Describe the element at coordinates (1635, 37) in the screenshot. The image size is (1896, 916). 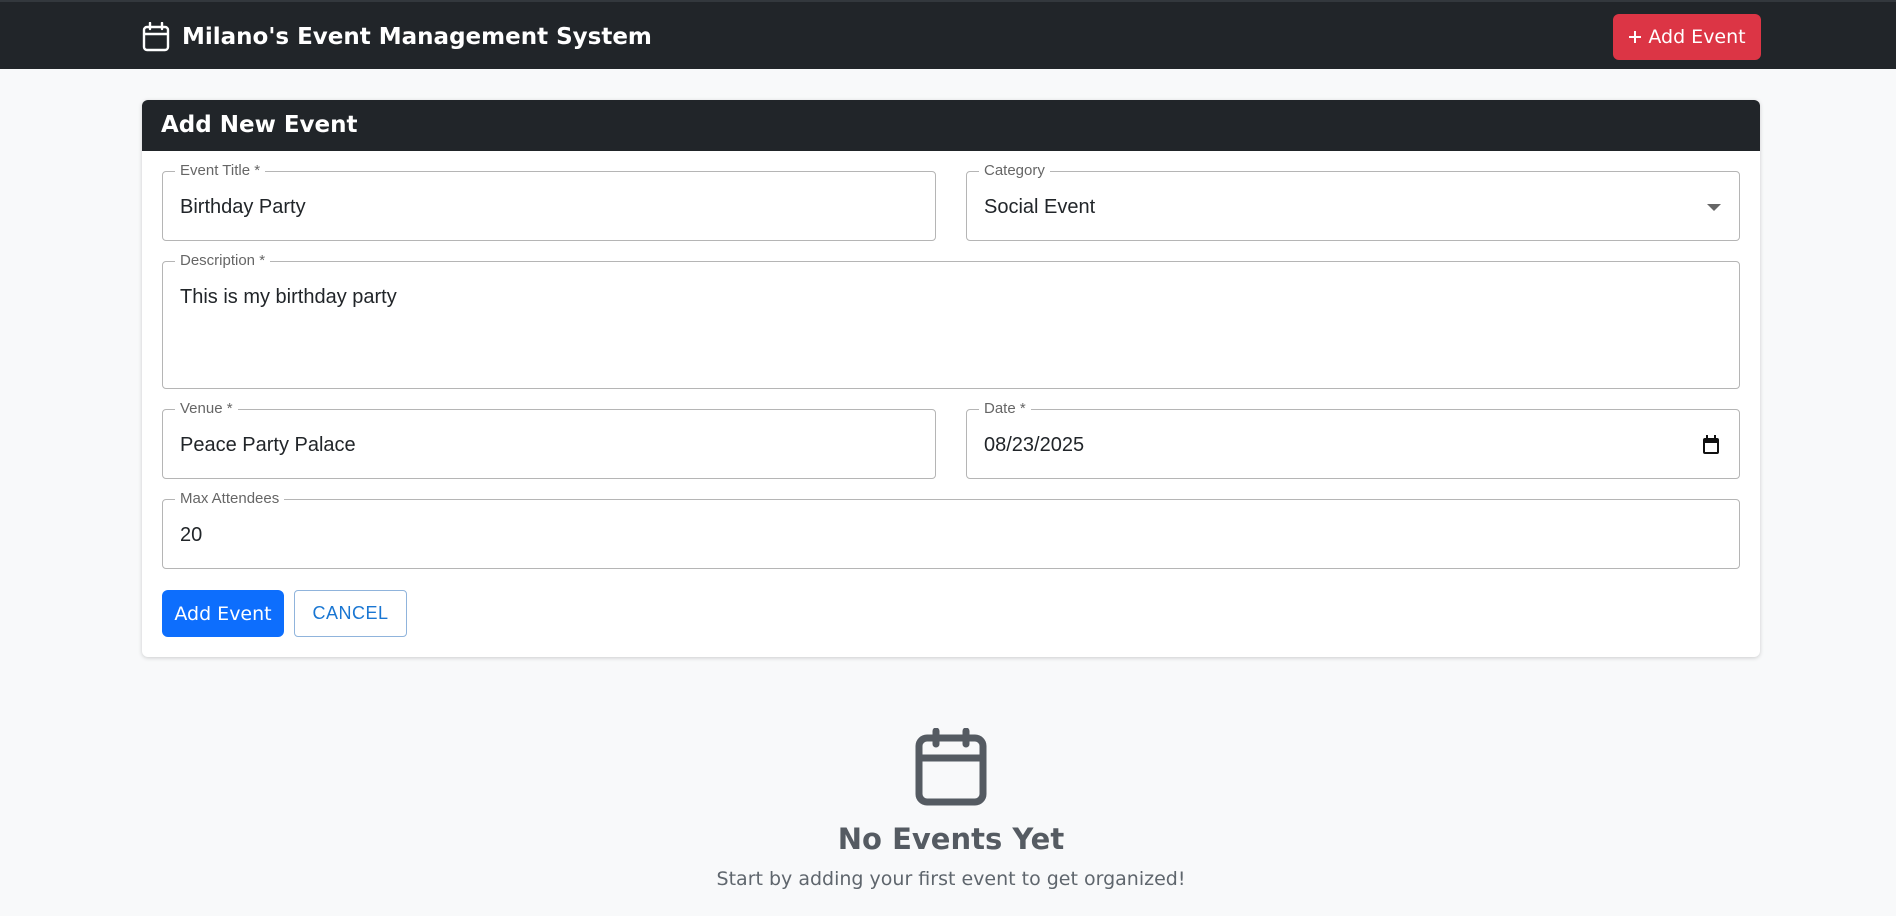
I see `plus-icon` at that location.